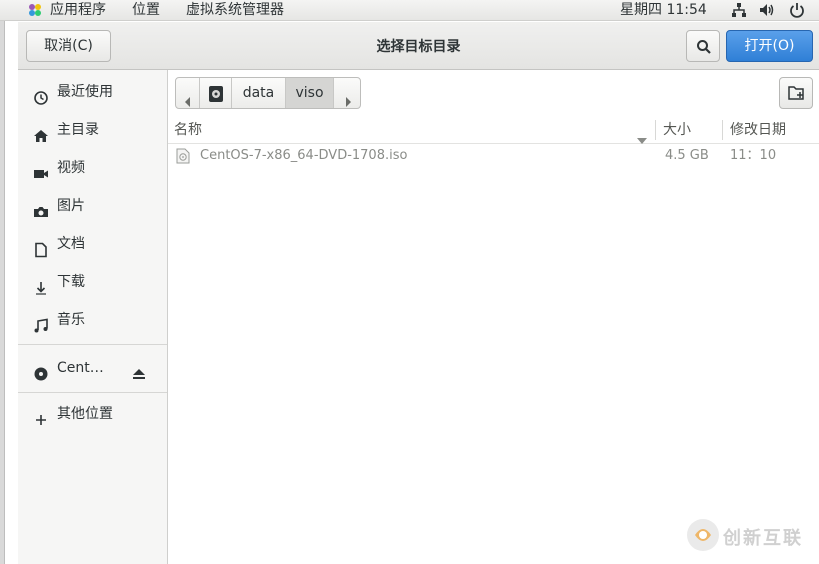 The height and width of the screenshot is (564, 819). Describe the element at coordinates (418, 46) in the screenshot. I see `dialog-header: 取消(C) 选择目标目录 打开(O)` at that location.